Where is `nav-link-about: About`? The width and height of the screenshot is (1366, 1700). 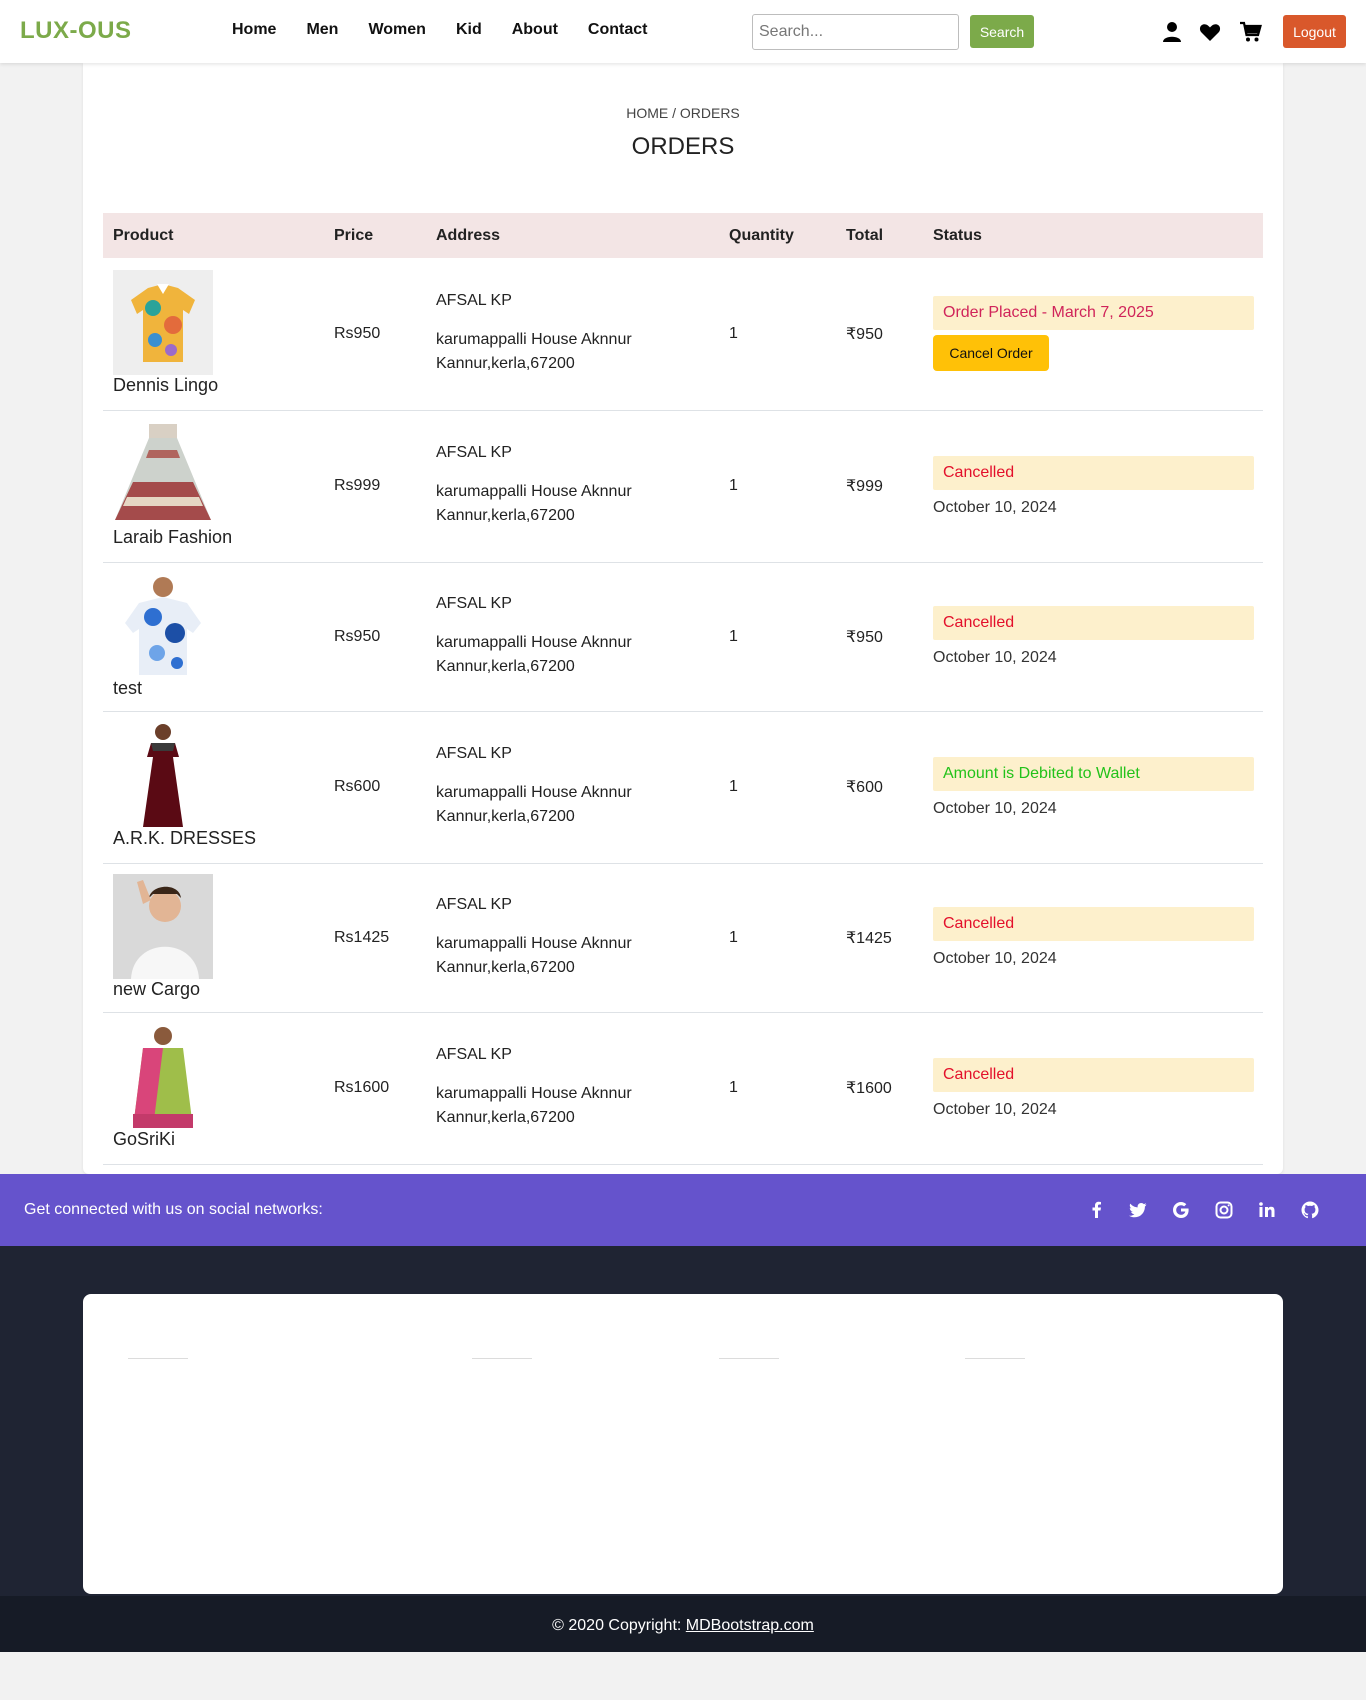 nav-link-about: About is located at coordinates (535, 30).